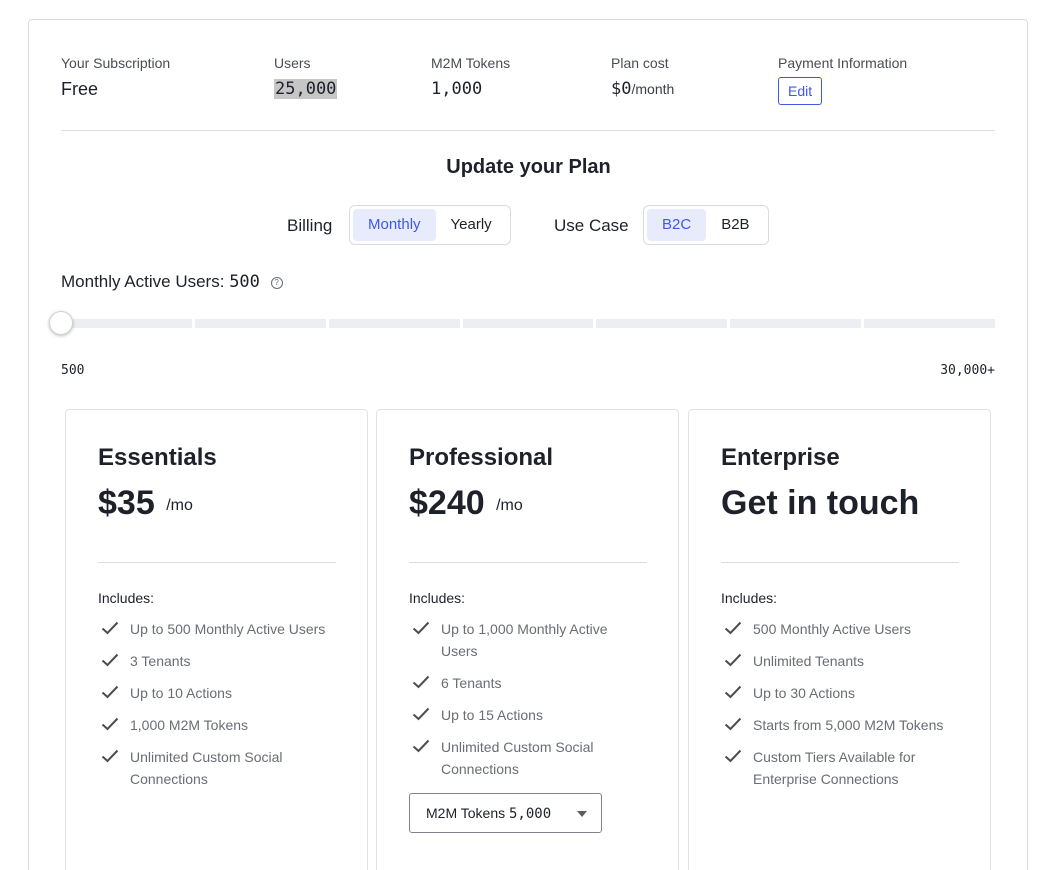  I want to click on plan-price-amount: $240, so click(447, 503).